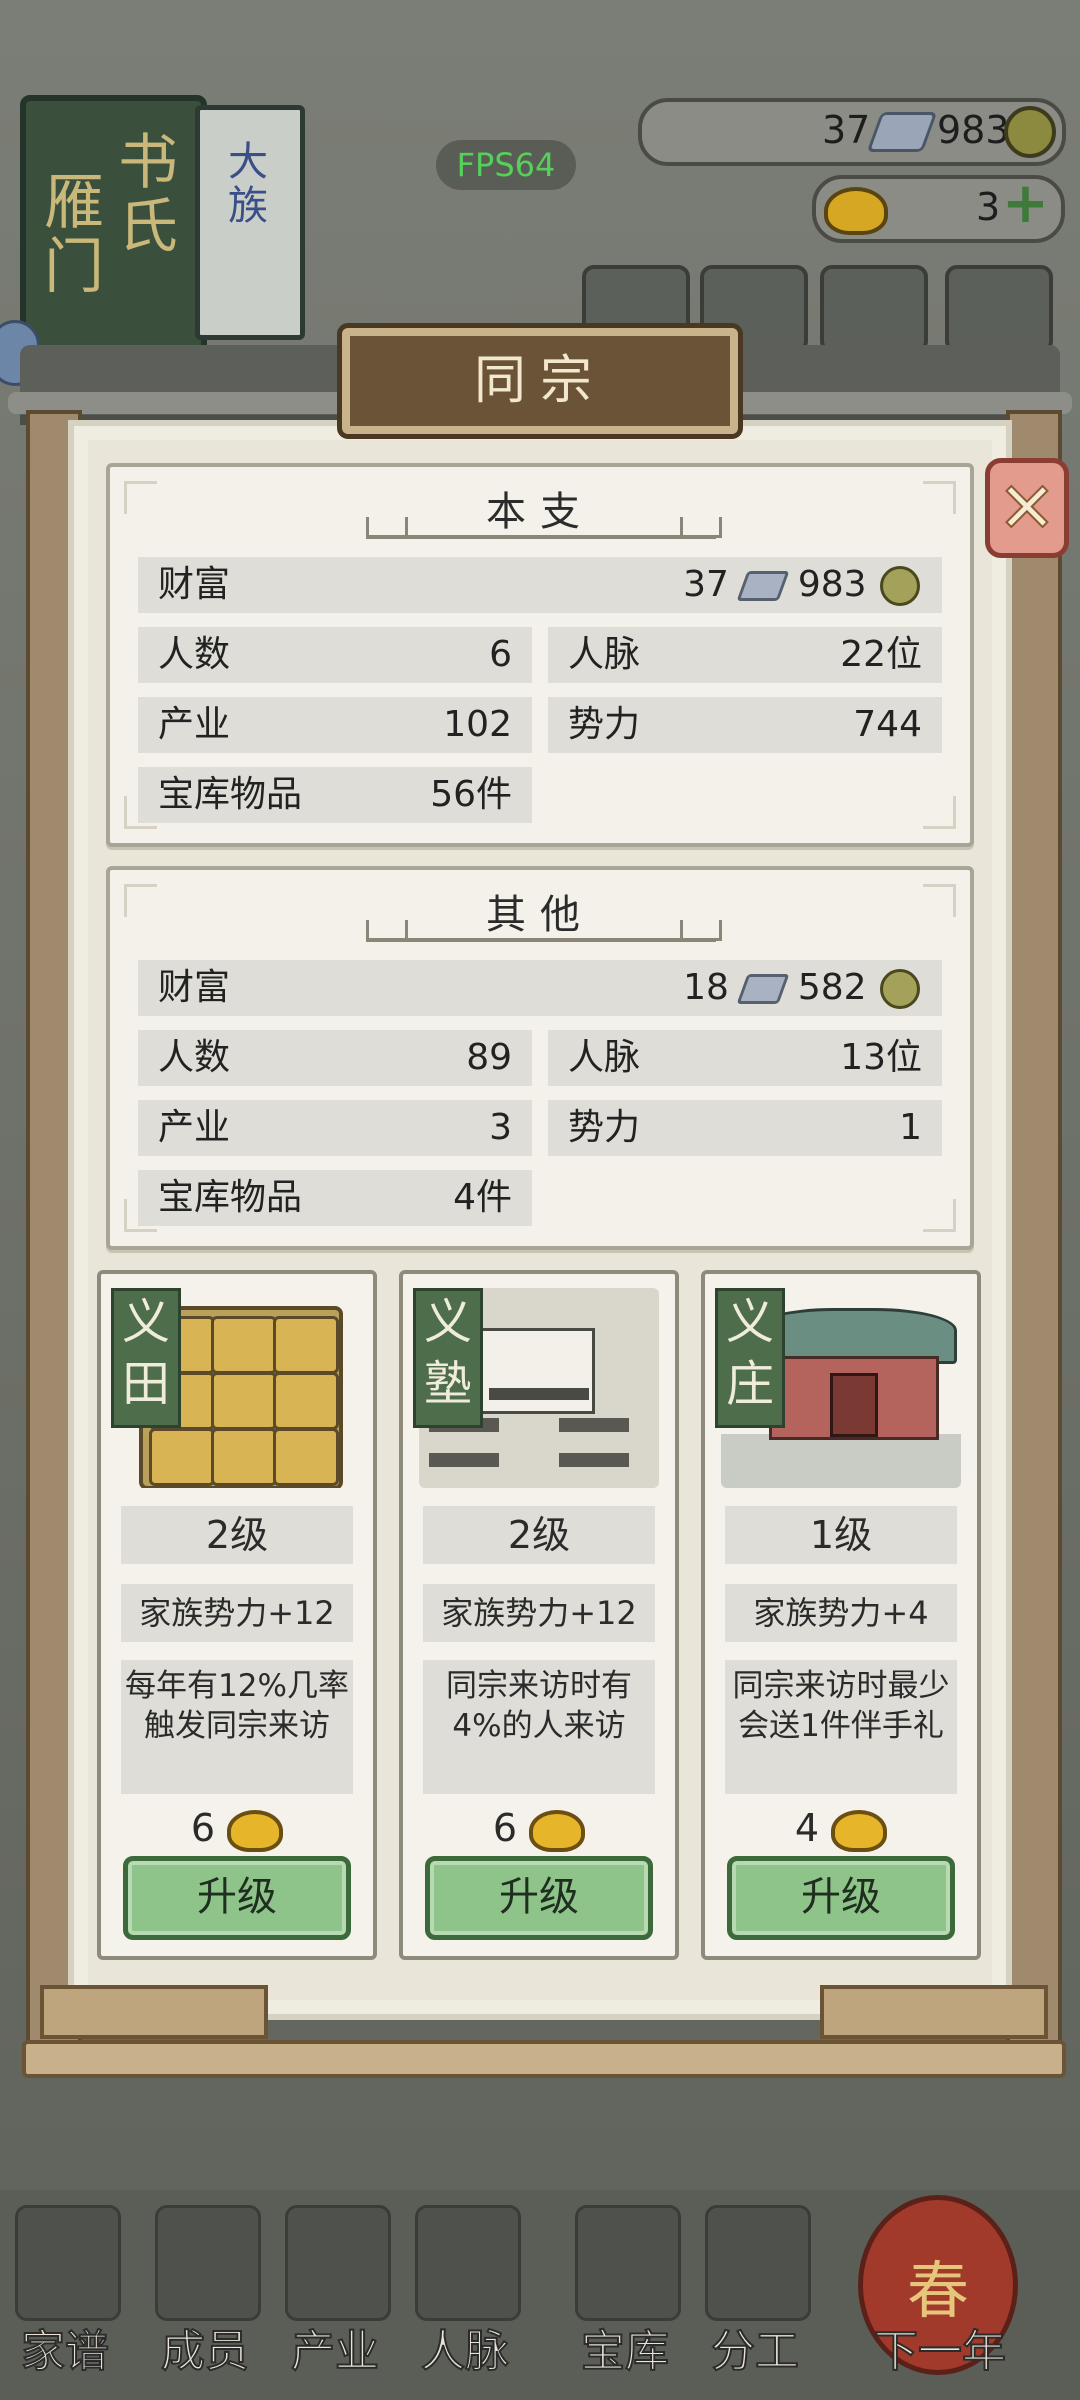  What do you see at coordinates (194, 724) in the screenshot?
I see `industry-label: 产业` at bounding box center [194, 724].